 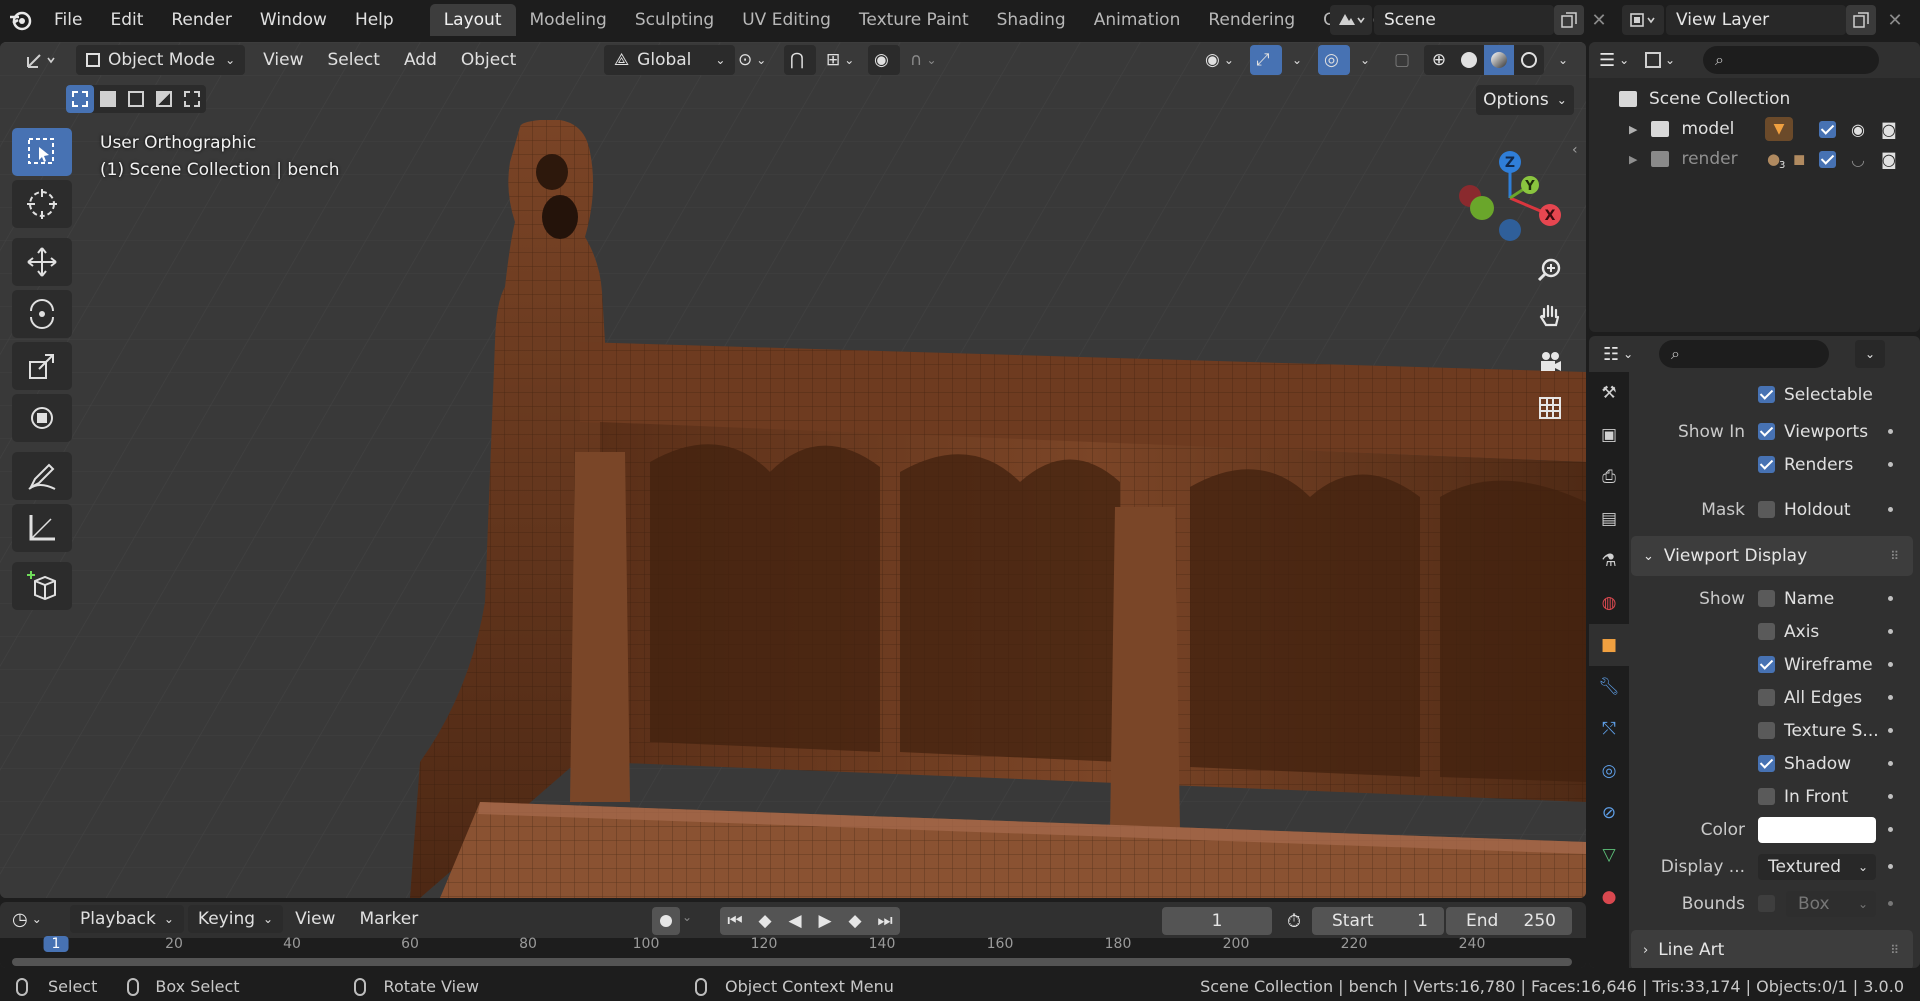 What do you see at coordinates (1609, 435) in the screenshot?
I see `tab-render: ▣` at bounding box center [1609, 435].